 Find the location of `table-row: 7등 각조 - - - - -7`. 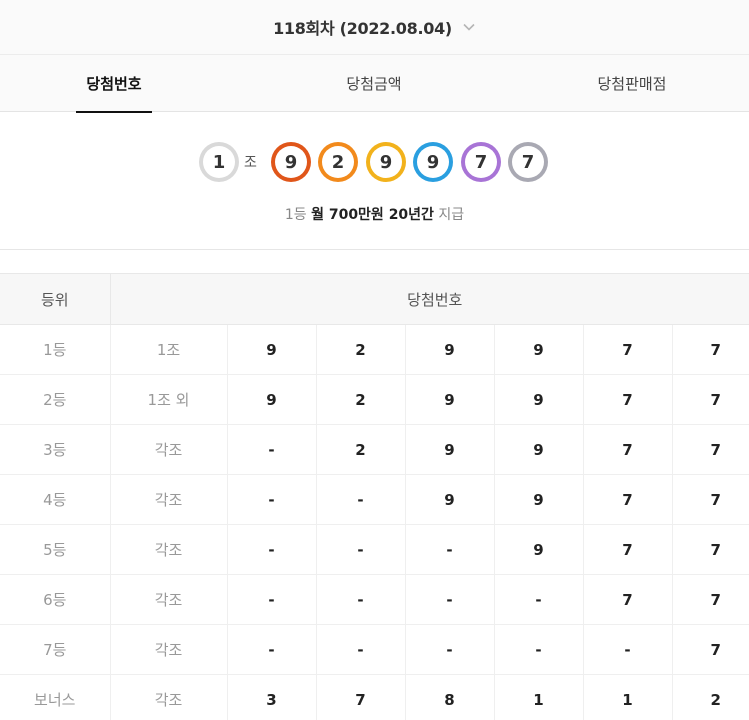

table-row: 7등 각조 - - - - -7 is located at coordinates (374, 649).